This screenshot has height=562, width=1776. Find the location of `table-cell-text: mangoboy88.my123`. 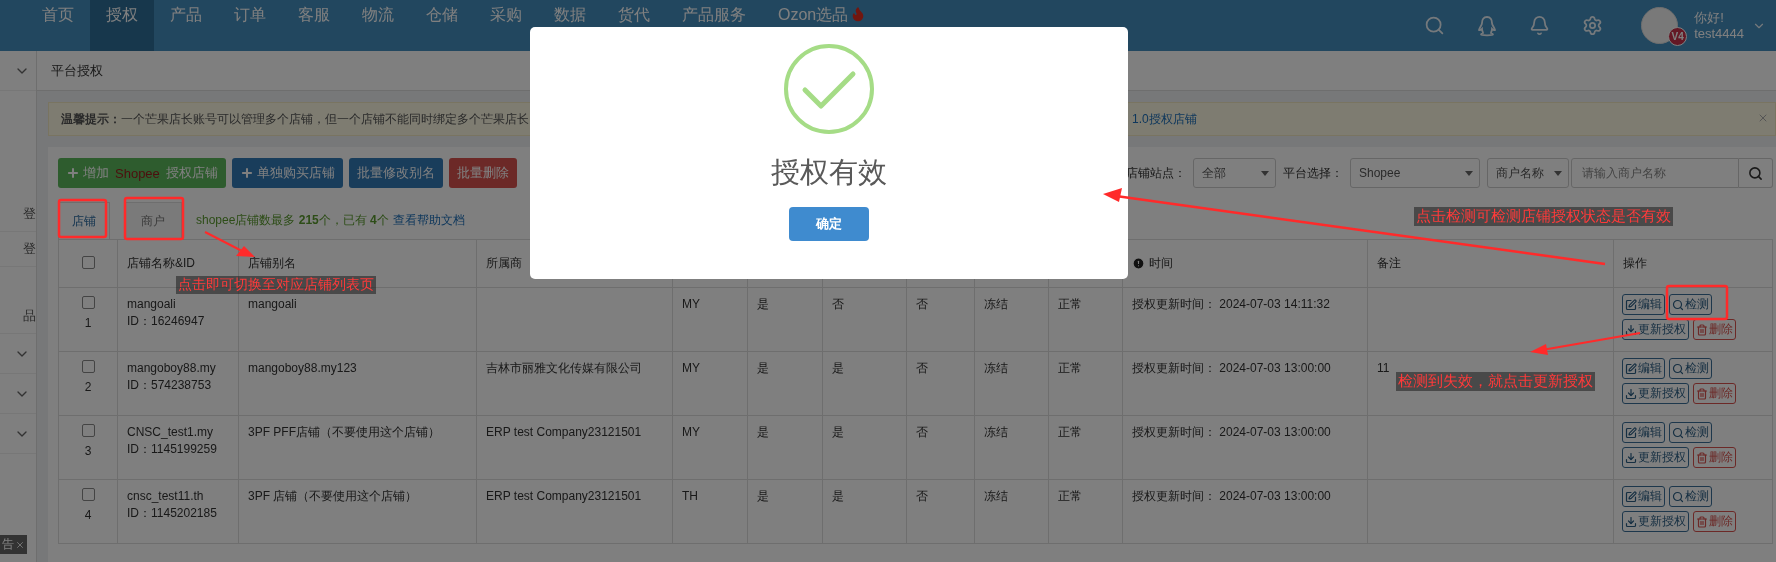

table-cell-text: mangoboy88.my123 is located at coordinates (303, 368).